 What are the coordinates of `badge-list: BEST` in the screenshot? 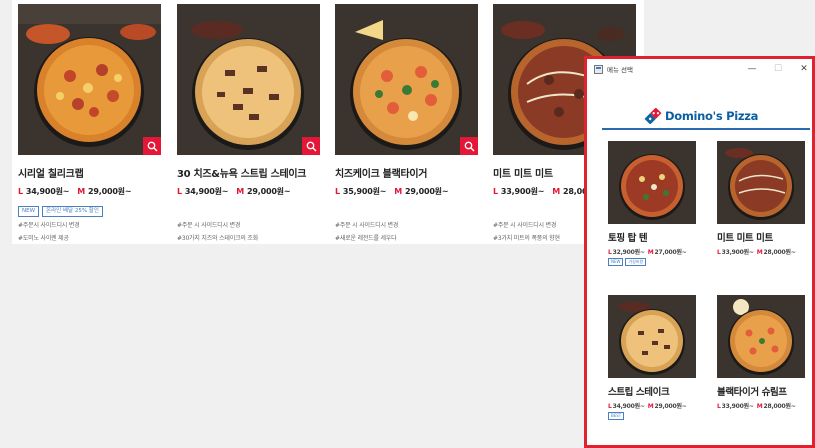 It's located at (653, 416).